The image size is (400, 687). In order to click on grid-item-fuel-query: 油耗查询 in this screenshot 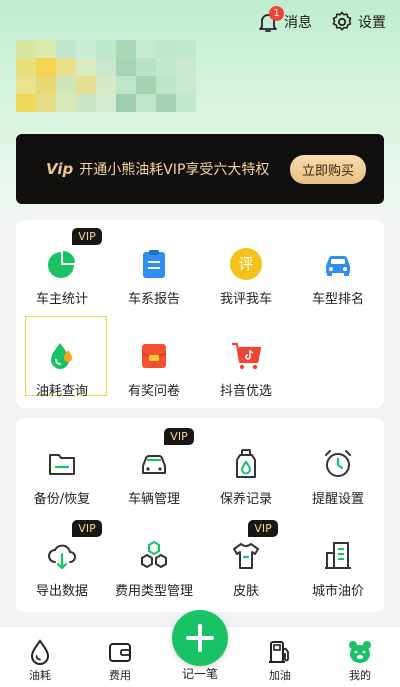, I will do `click(62, 358)`.